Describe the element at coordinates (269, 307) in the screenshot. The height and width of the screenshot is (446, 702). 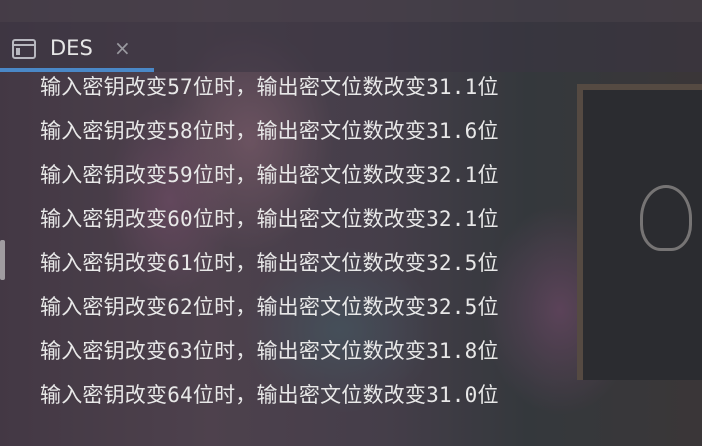
I see `console-line: 输入密钥改变62位时，输出密文位数改变32.5位` at that location.